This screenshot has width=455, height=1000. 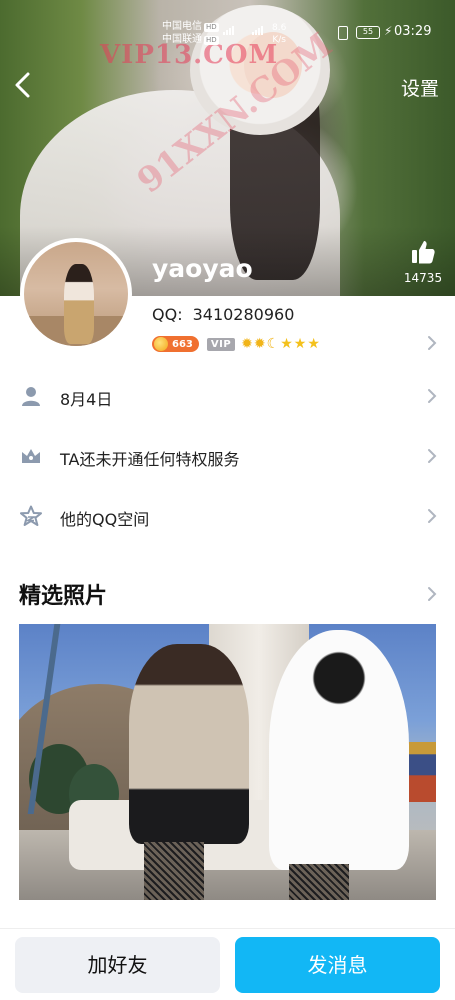 What do you see at coordinates (388, 31) in the screenshot?
I see `charging-icon: ⚡` at bounding box center [388, 31].